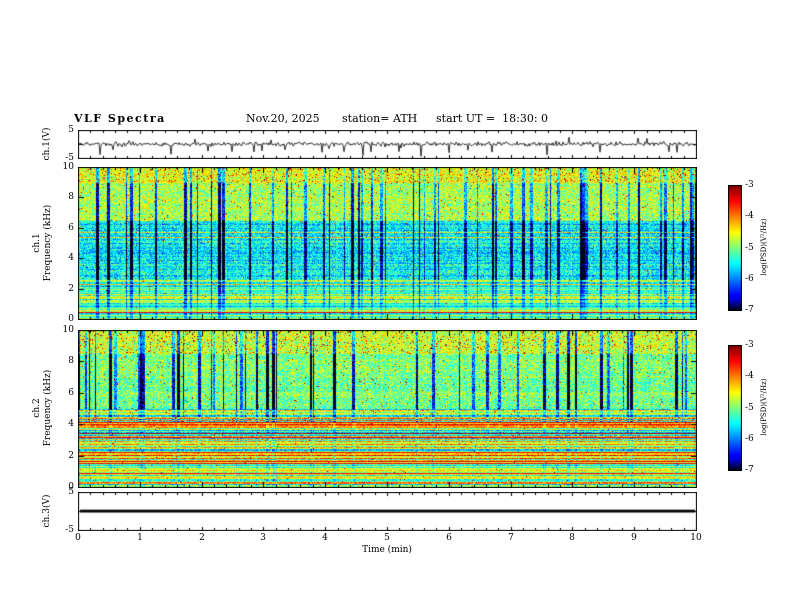 The height and width of the screenshot is (612, 792). I want to click on colorbar-2-tick-label: -7, so click(749, 470).